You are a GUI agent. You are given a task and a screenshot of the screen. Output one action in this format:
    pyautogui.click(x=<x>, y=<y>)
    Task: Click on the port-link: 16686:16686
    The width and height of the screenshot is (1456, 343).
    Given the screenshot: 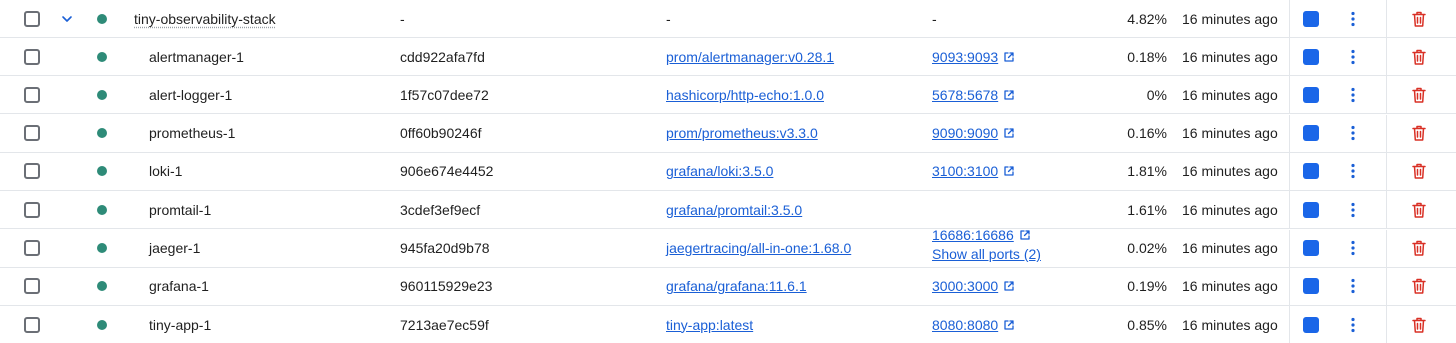 What is the action you would take?
    pyautogui.click(x=973, y=235)
    